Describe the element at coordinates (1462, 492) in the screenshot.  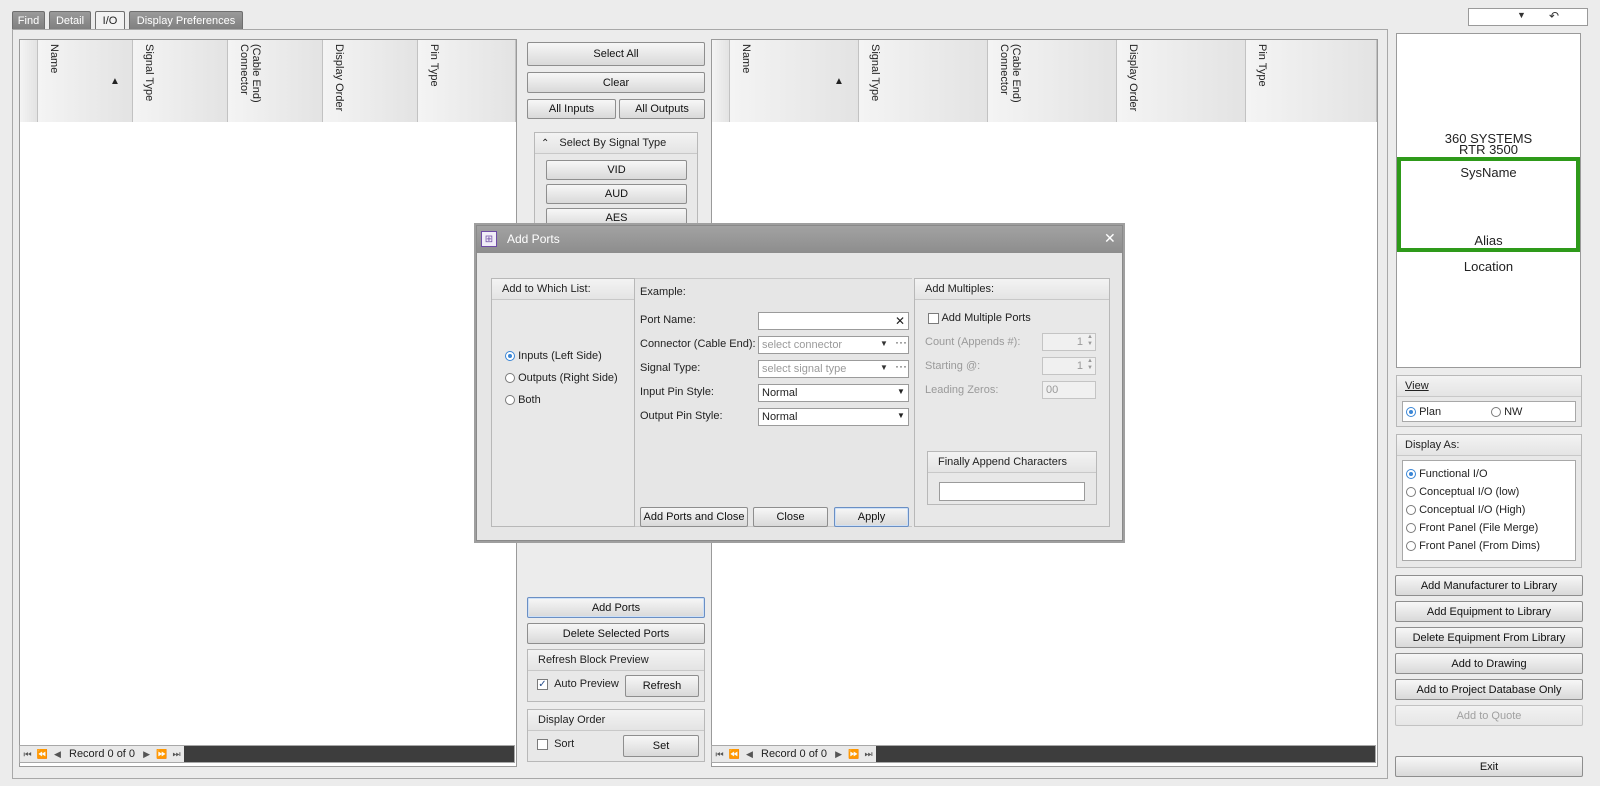
I see `display-as-conceptual-low: Conceptual I/O (low)` at that location.